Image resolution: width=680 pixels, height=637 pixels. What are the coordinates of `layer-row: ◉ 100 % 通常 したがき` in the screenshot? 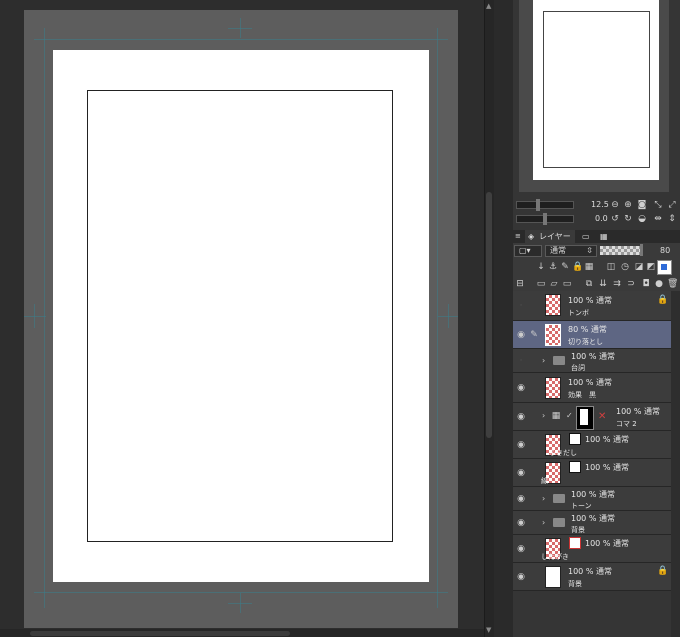 It's located at (592, 549).